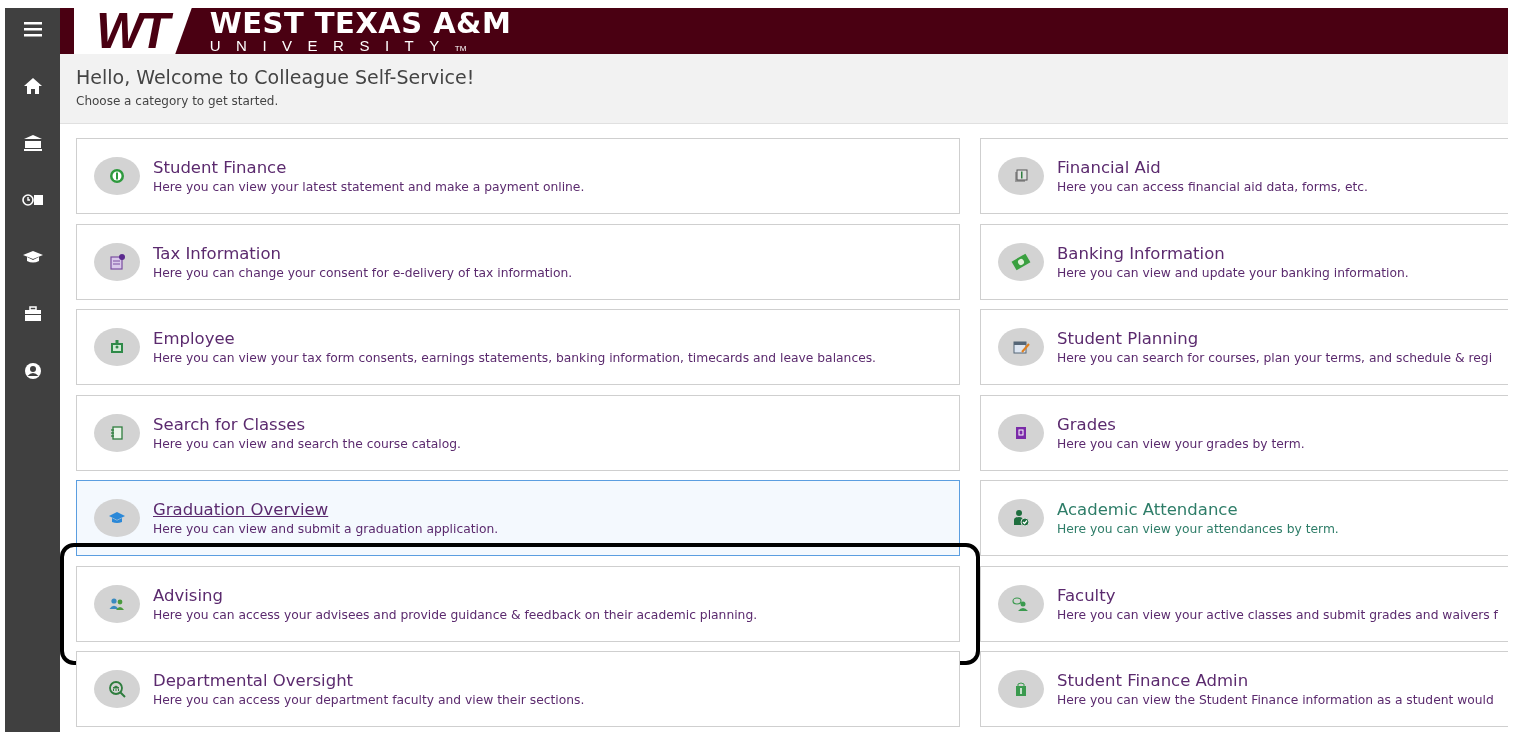 Image resolution: width=1520 pixels, height=740 pixels. What do you see at coordinates (1198, 509) in the screenshot?
I see `card-title: Academic Attendance` at bounding box center [1198, 509].